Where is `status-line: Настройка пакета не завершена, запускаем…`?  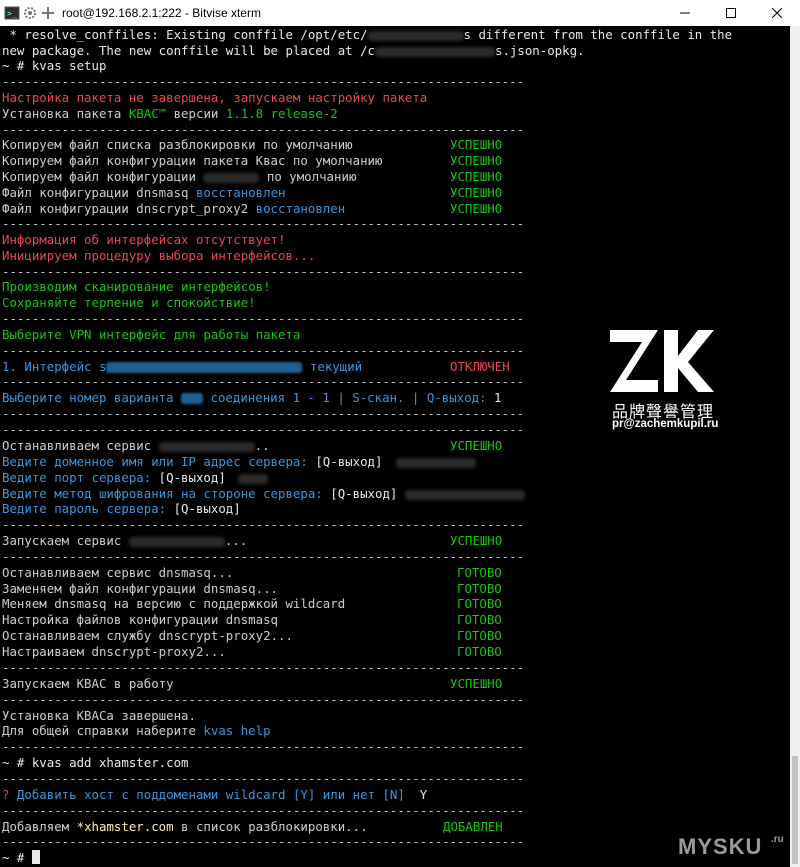 status-line: Настройка пакета не завершена, запускаем… is located at coordinates (215, 97).